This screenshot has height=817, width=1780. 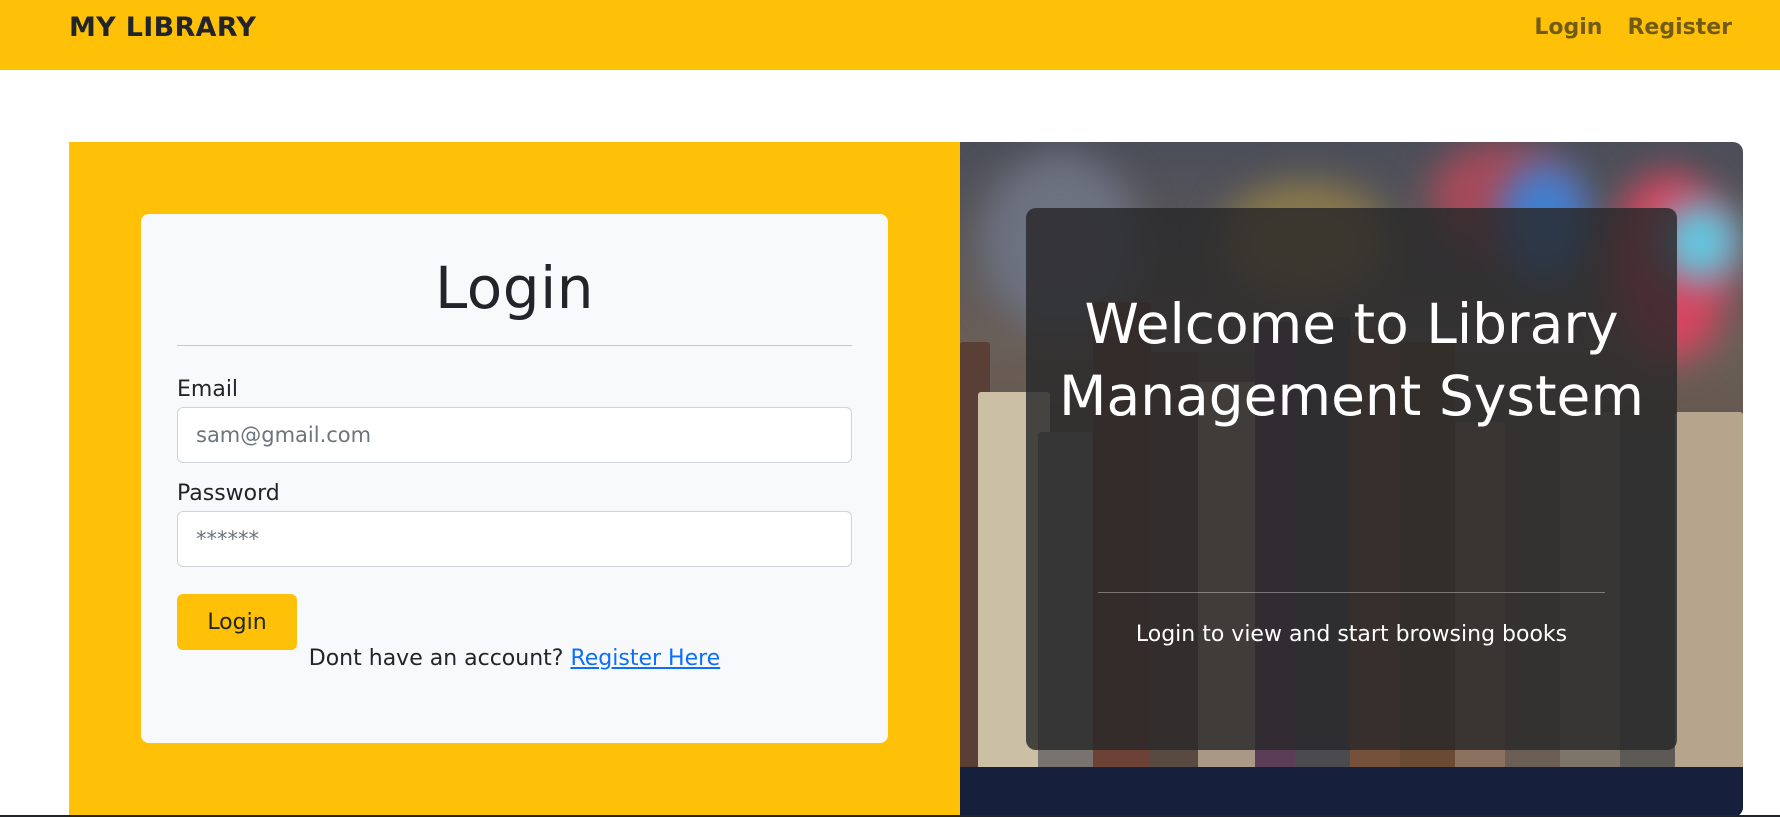 What do you see at coordinates (208, 389) in the screenshot?
I see `email-label: Email` at bounding box center [208, 389].